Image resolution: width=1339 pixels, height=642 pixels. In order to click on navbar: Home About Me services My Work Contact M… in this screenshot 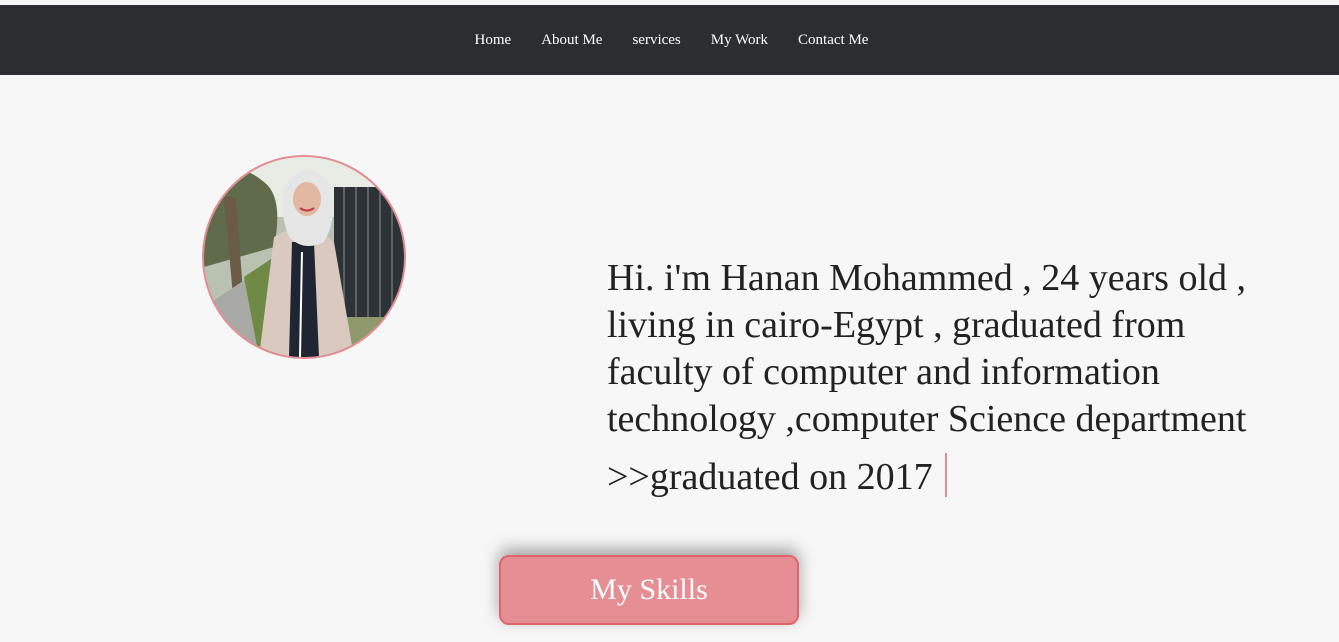, I will do `click(669, 40)`.